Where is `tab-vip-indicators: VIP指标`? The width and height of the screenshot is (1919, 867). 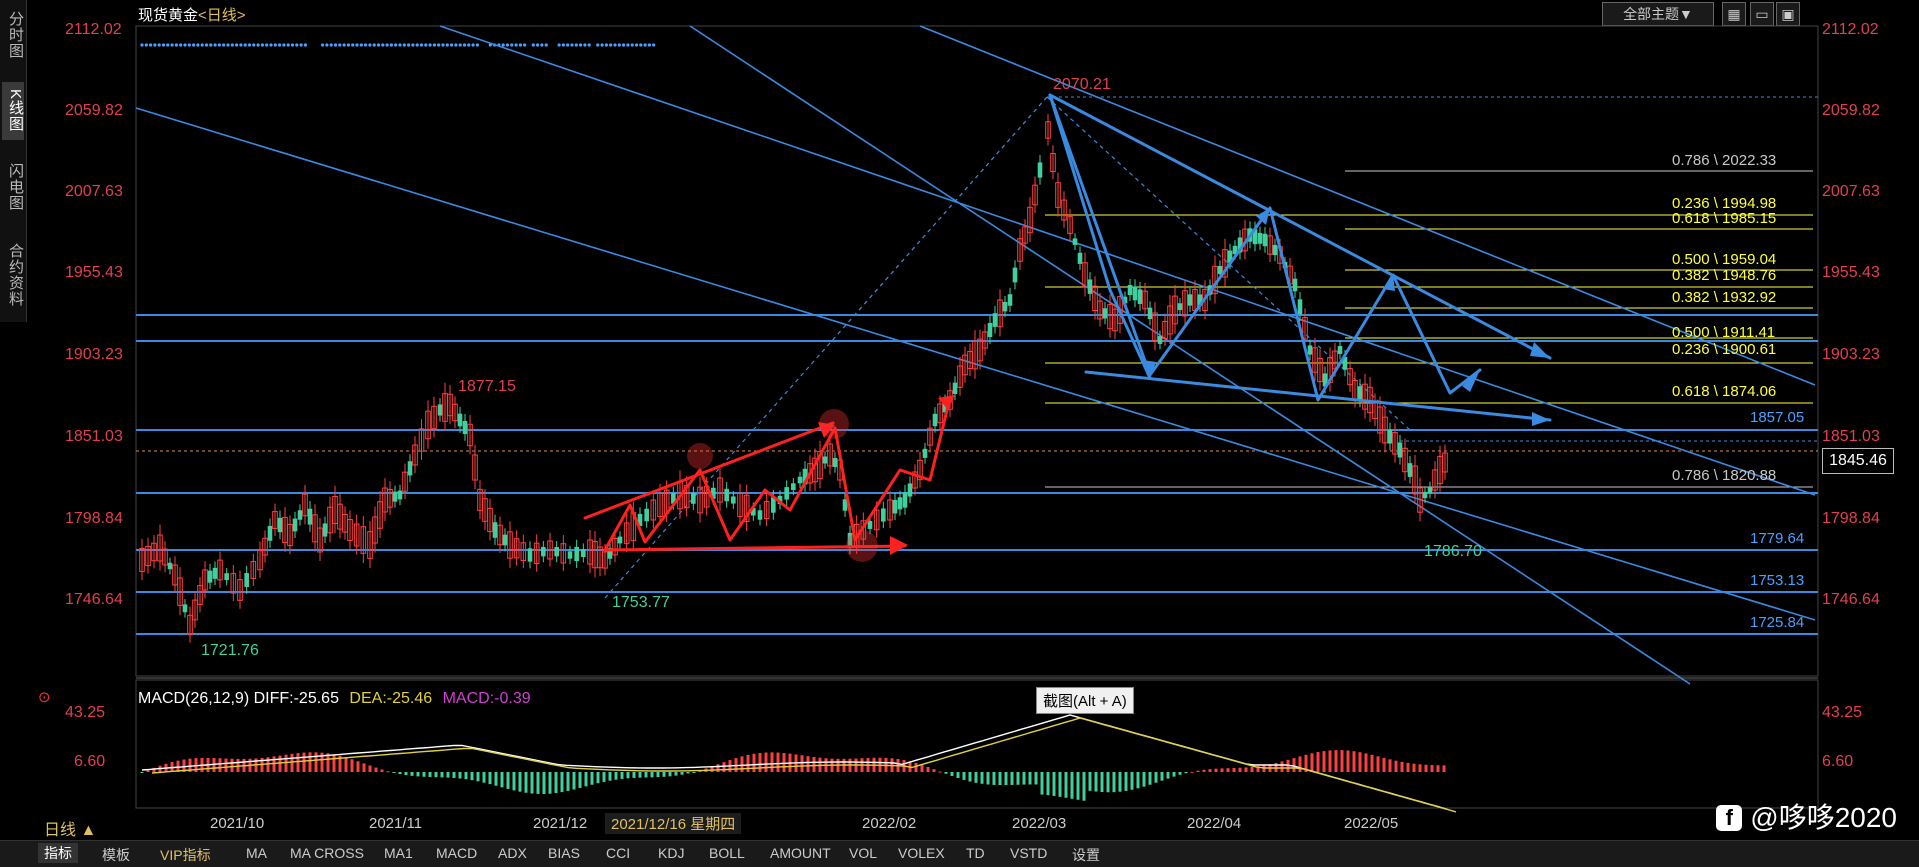 tab-vip-indicators: VIP指标 is located at coordinates (185, 855).